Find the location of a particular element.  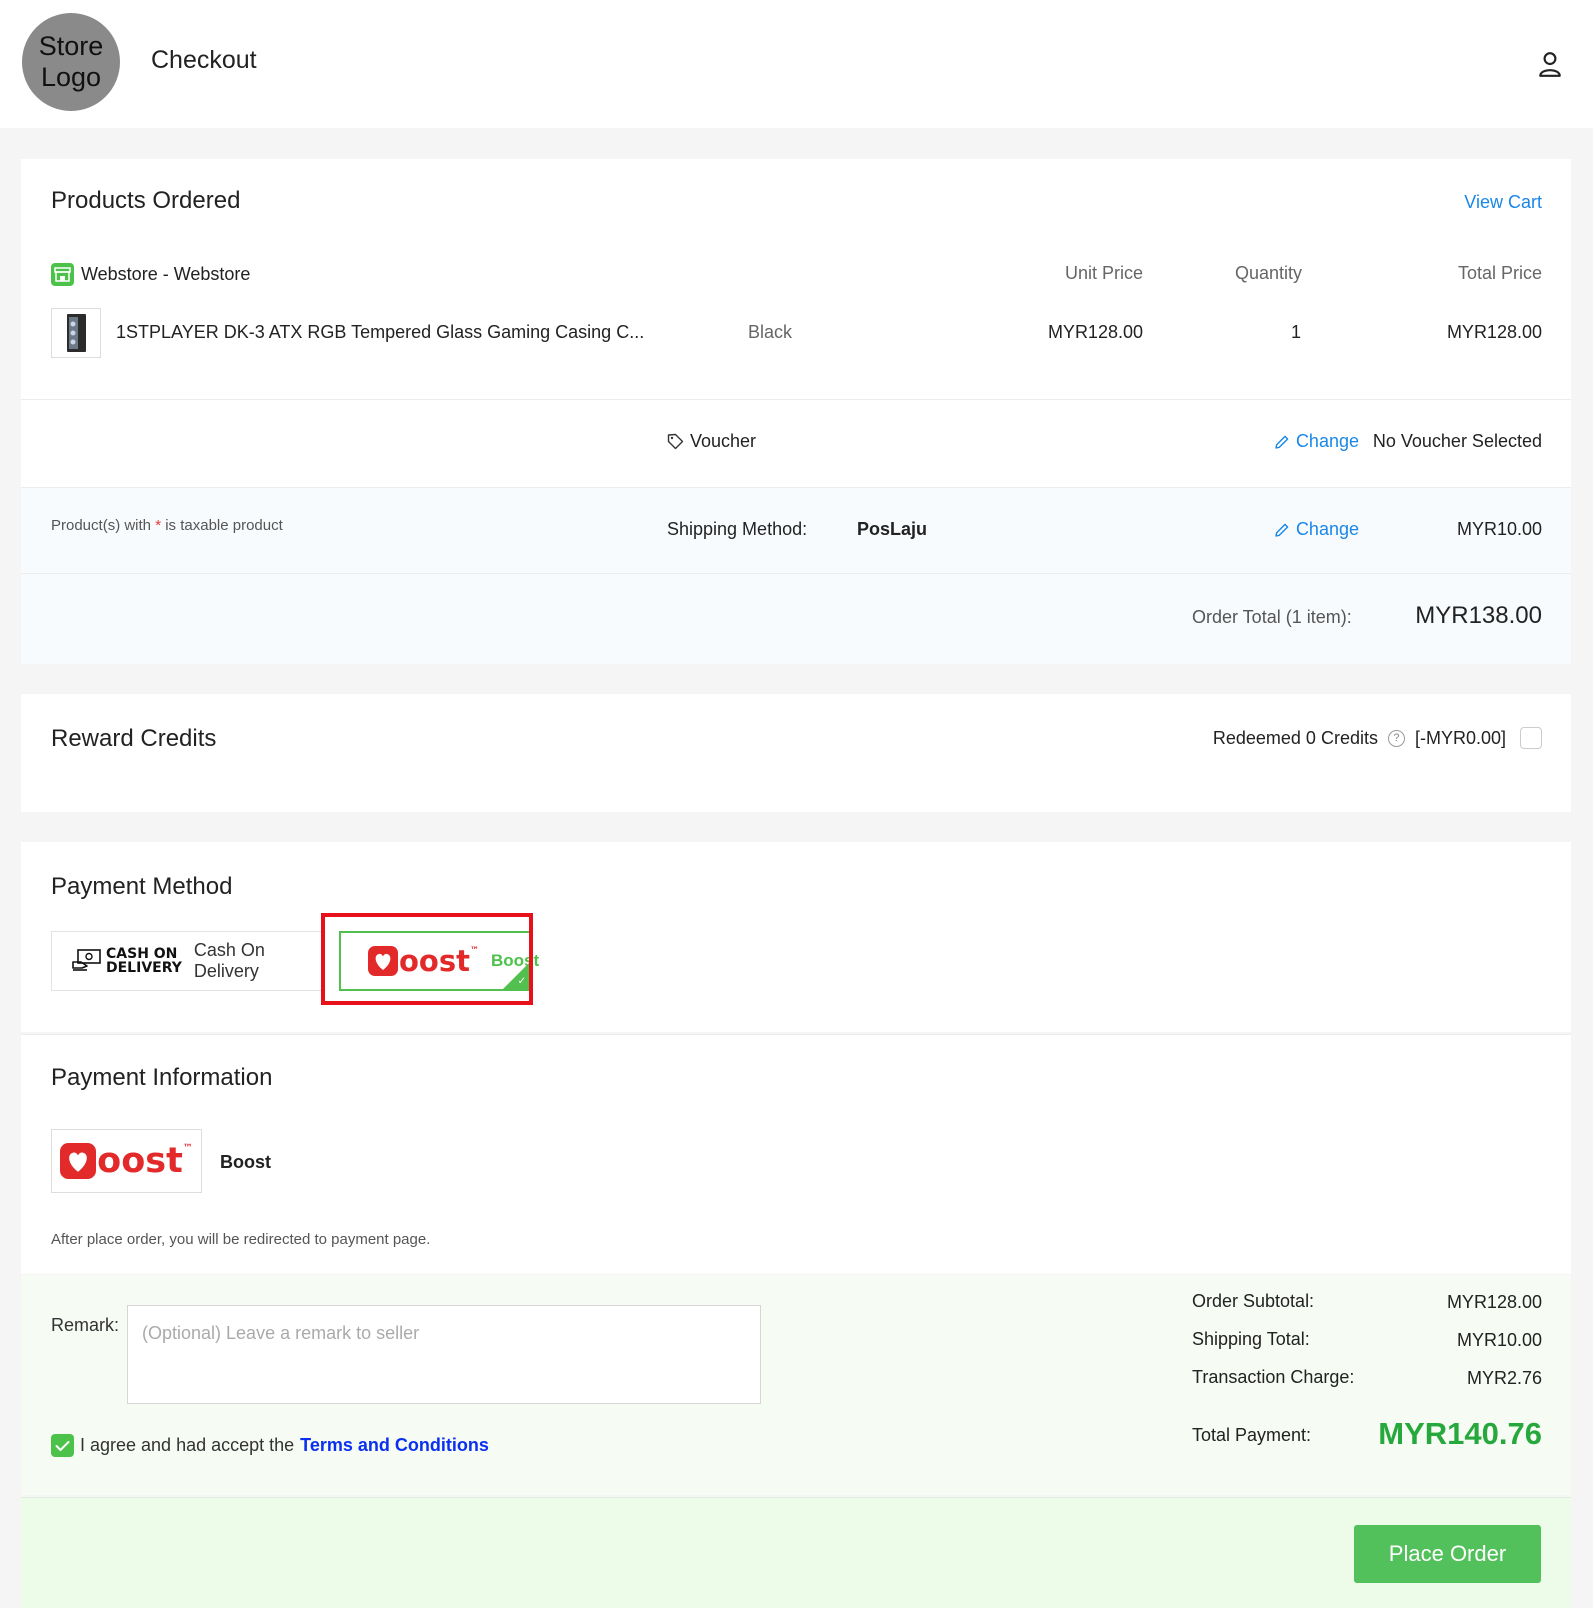

total-payment-value: MYR140.76 is located at coordinates (1460, 1433).